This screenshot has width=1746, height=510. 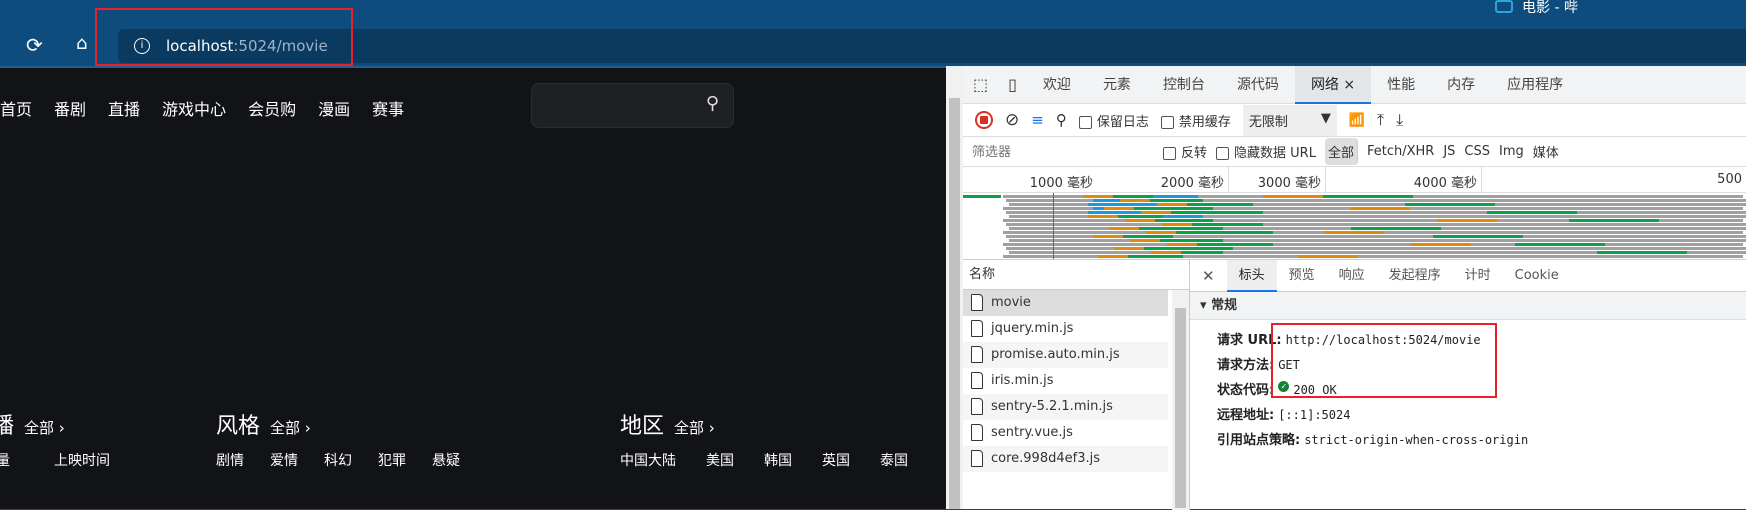 What do you see at coordinates (1415, 276) in the screenshot?
I see `tab-initiator: 发起程序` at bounding box center [1415, 276].